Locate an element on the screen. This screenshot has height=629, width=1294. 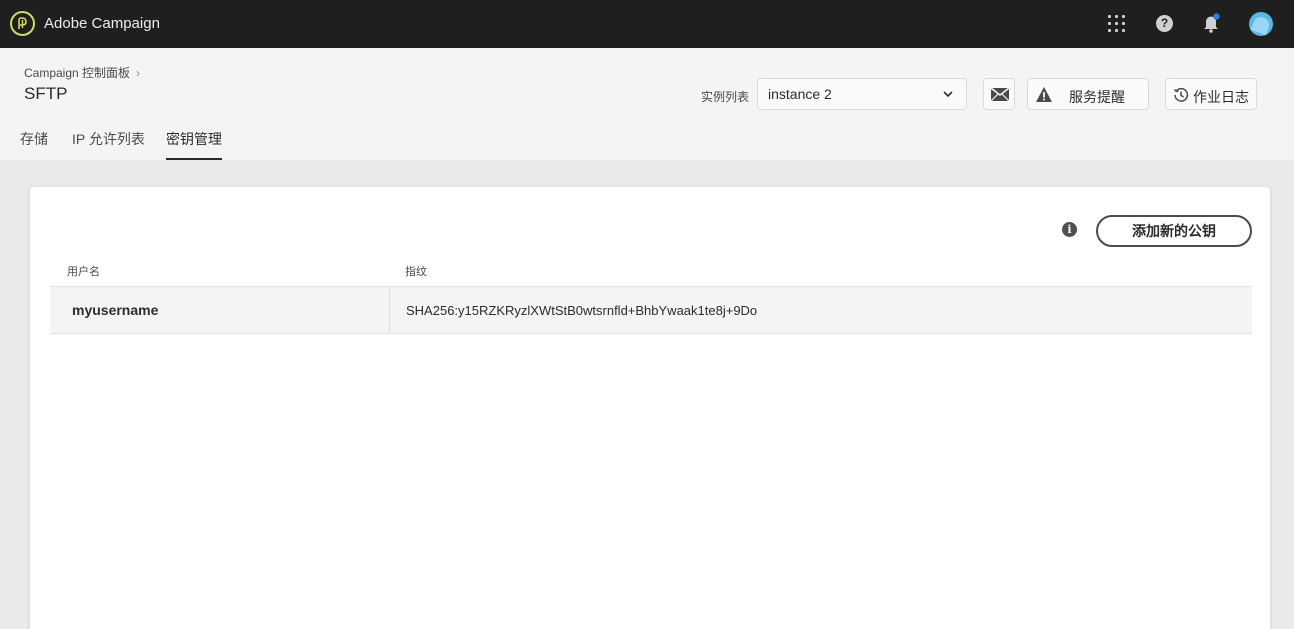
column-header-username: 用户名 is located at coordinates (83, 271).